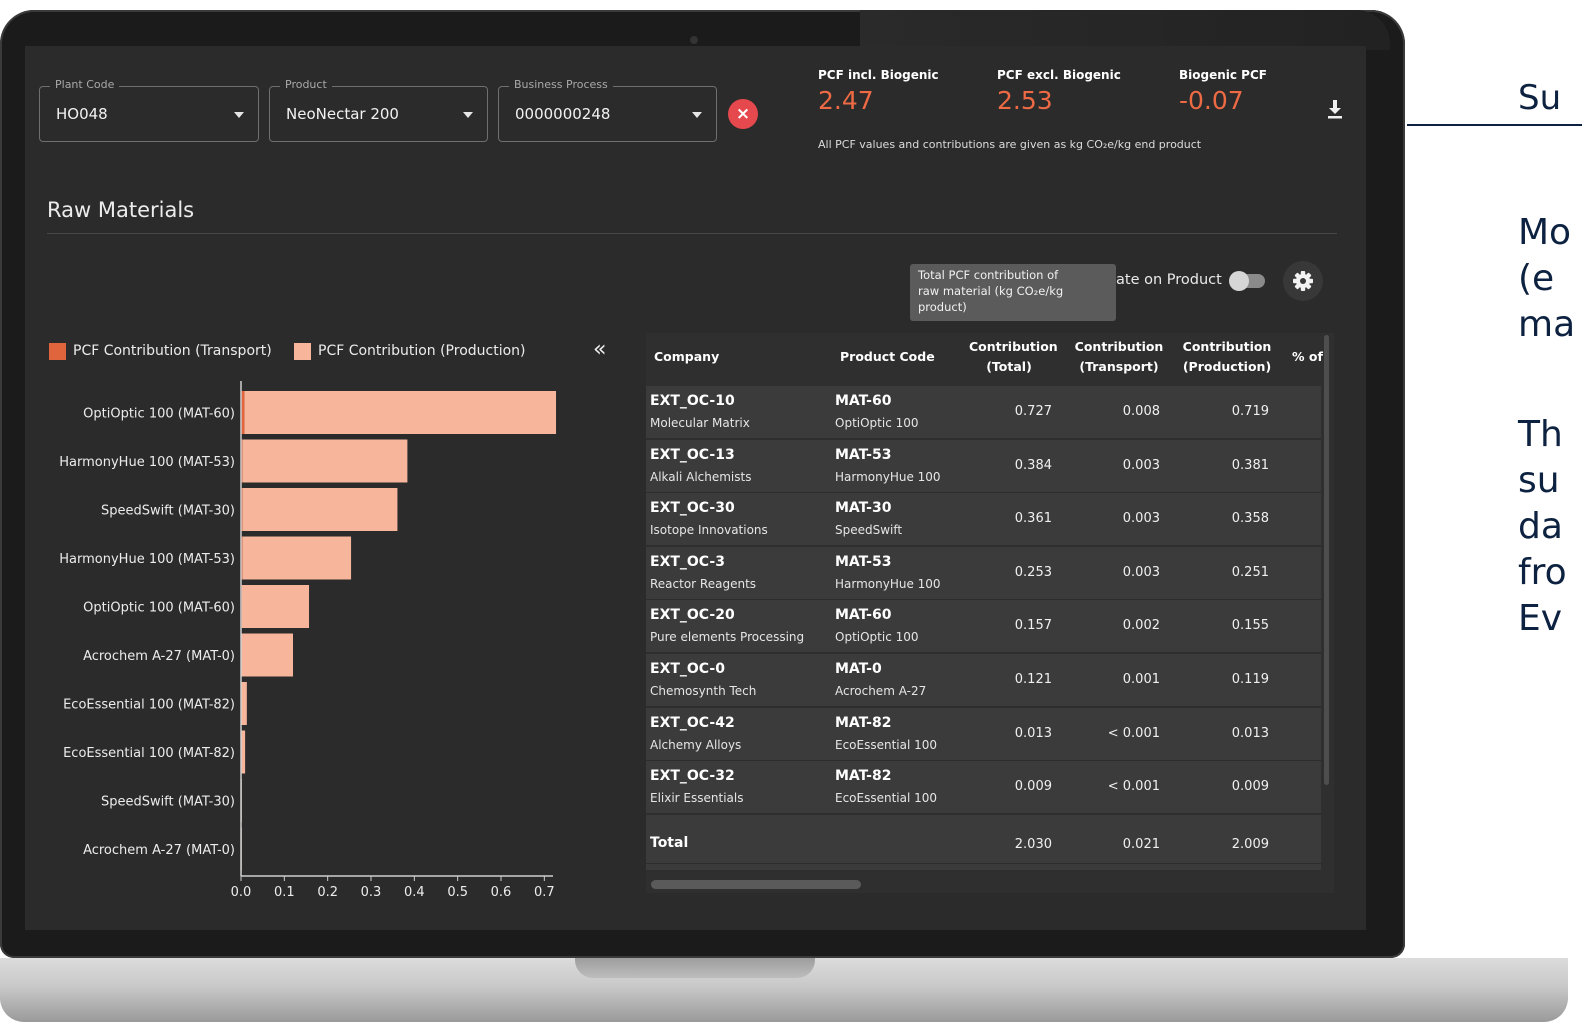  Describe the element at coordinates (669, 842) in the screenshot. I see `total-label: Total` at that location.